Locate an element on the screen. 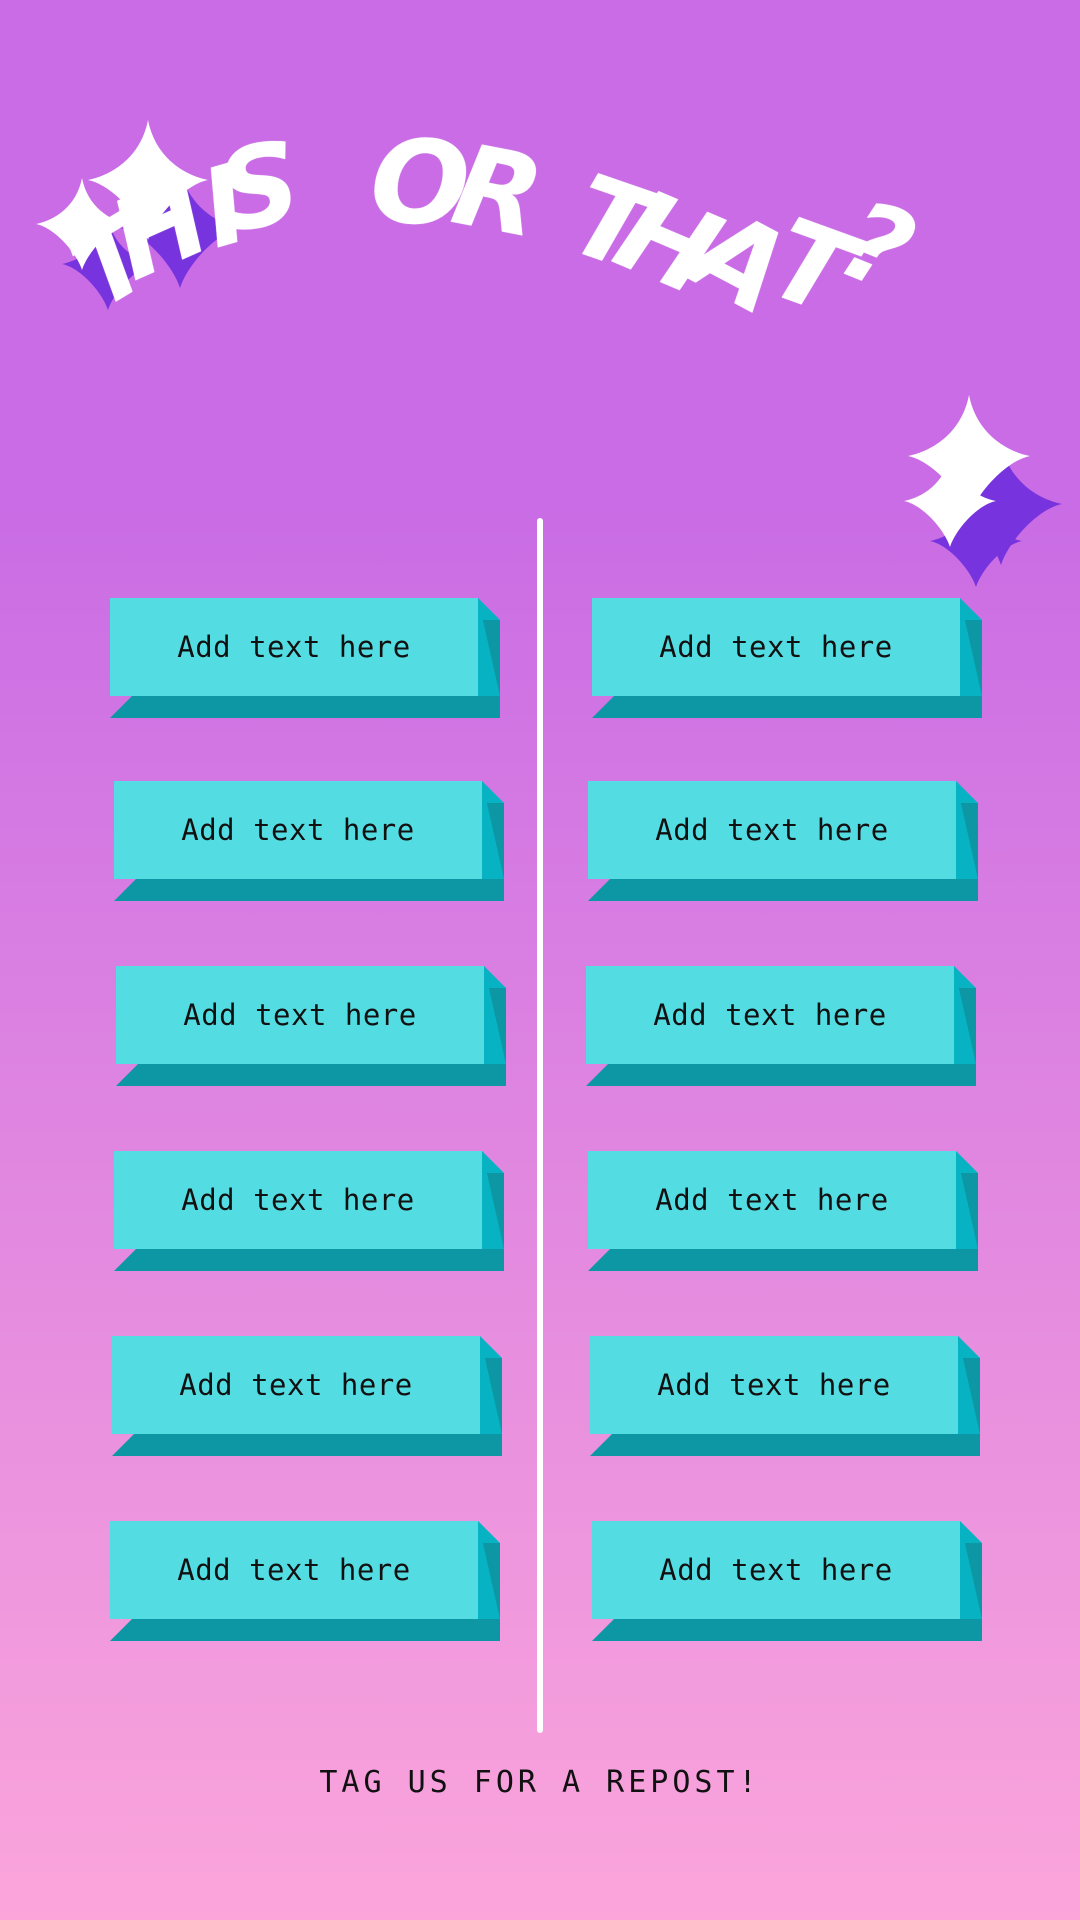 This screenshot has width=1080, height=1920. footer-tagline: TAG US FOR A REPOST! is located at coordinates (540, 1782).